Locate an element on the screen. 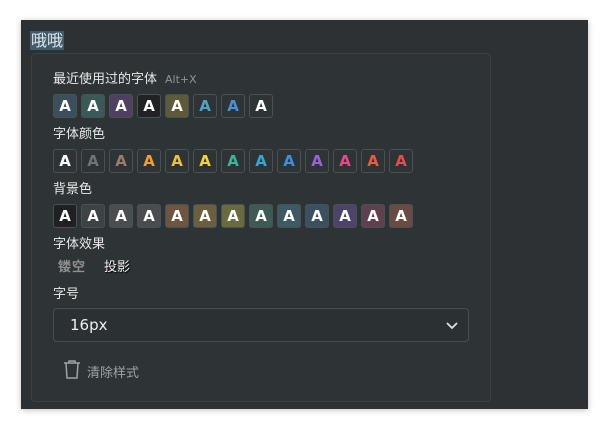 The image size is (609, 430). editor-text: 哦哦 is located at coordinates (47, 41).